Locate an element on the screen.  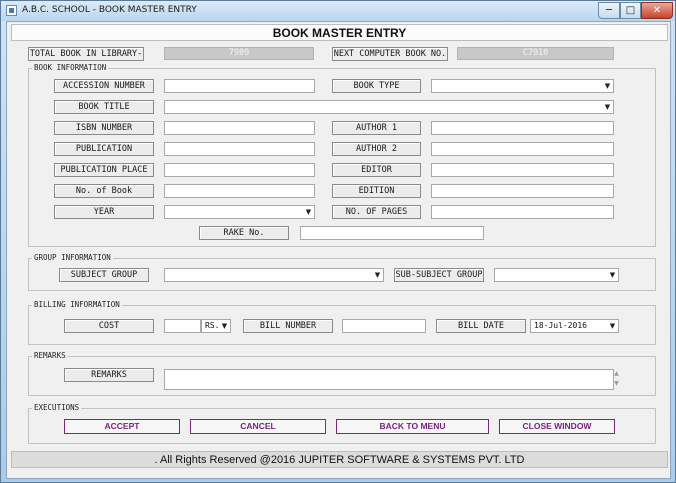
publication-place-label: PUBLICATION PLACE is located at coordinates (104, 170).